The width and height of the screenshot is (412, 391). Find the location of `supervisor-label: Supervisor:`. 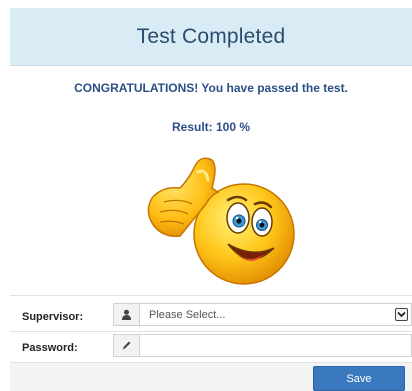

supervisor-label: Supervisor: is located at coordinates (53, 317).